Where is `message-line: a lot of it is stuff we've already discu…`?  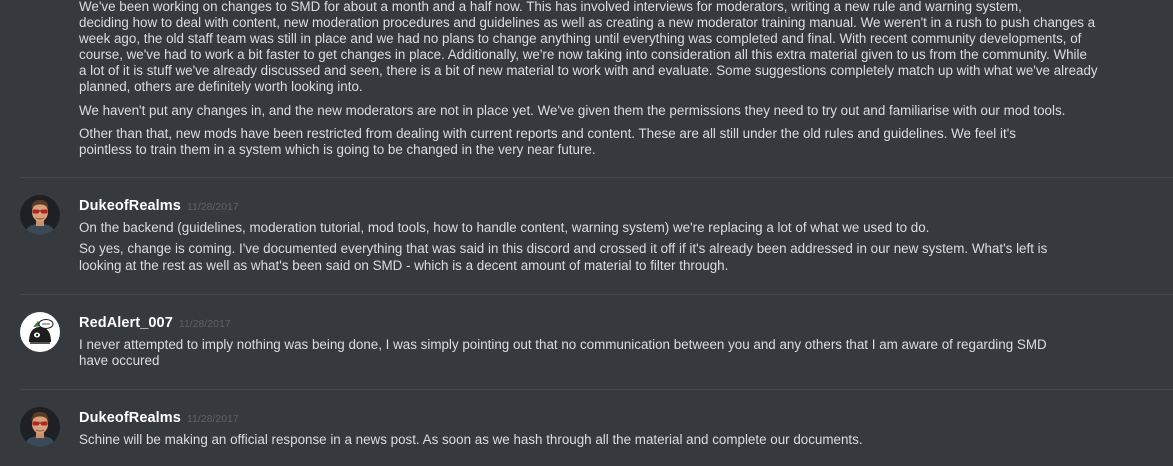 message-line: a lot of it is stuff we've already discu… is located at coordinates (588, 70).